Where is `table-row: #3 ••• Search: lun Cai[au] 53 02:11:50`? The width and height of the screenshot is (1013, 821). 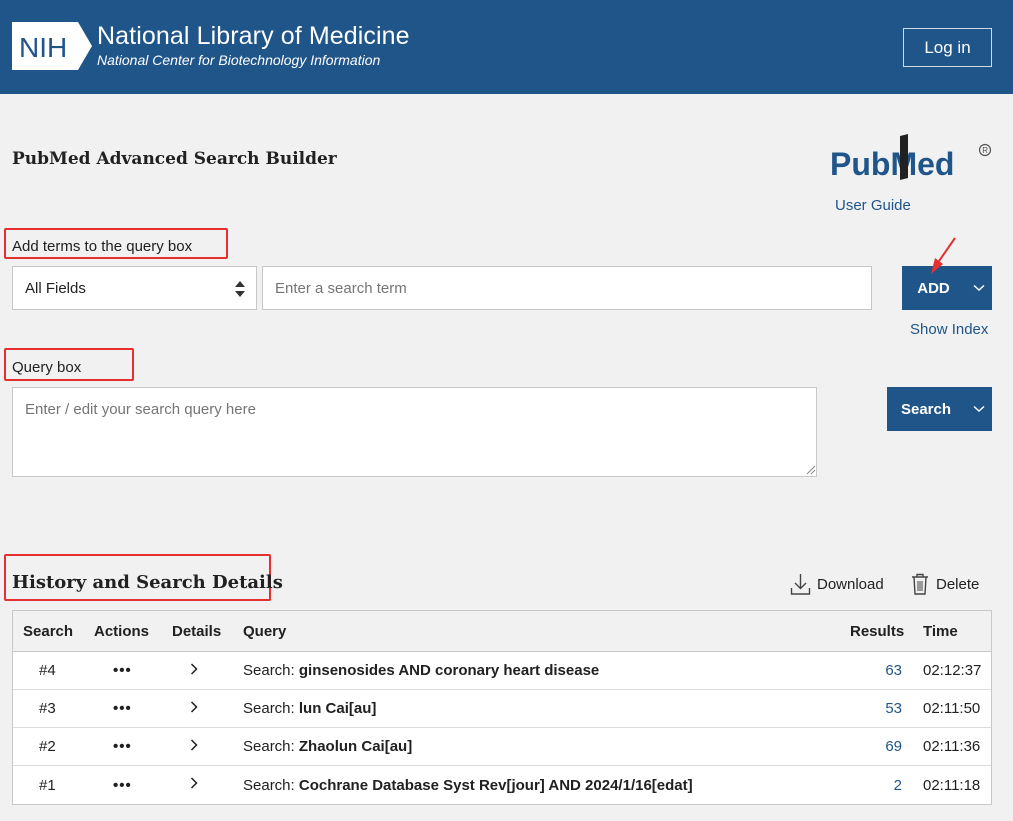 table-row: #3 ••• Search: lun Cai[au] 53 02:11:50 is located at coordinates (502, 709).